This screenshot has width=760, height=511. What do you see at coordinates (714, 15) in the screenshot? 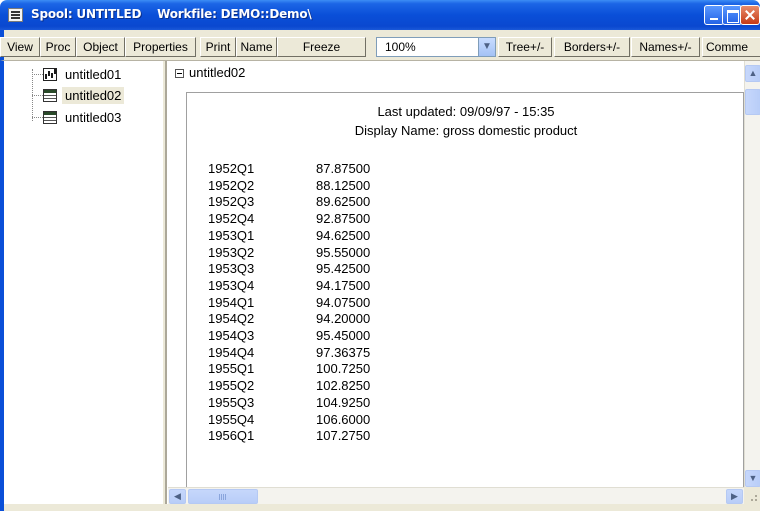
I see `minimize-button` at bounding box center [714, 15].